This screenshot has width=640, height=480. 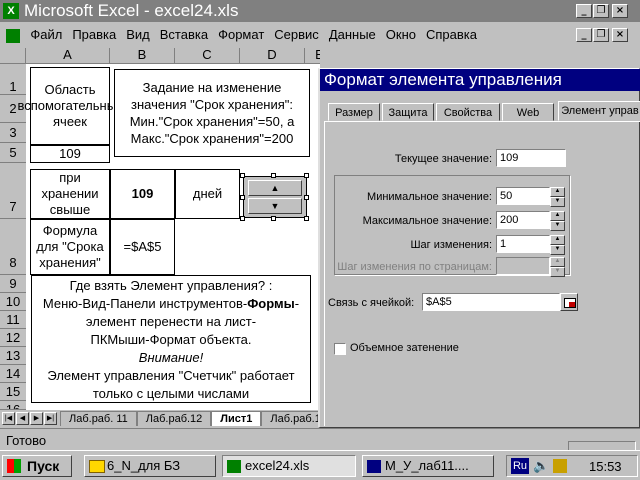 I want to click on cell-b7-value: 109, so click(x=142, y=194).